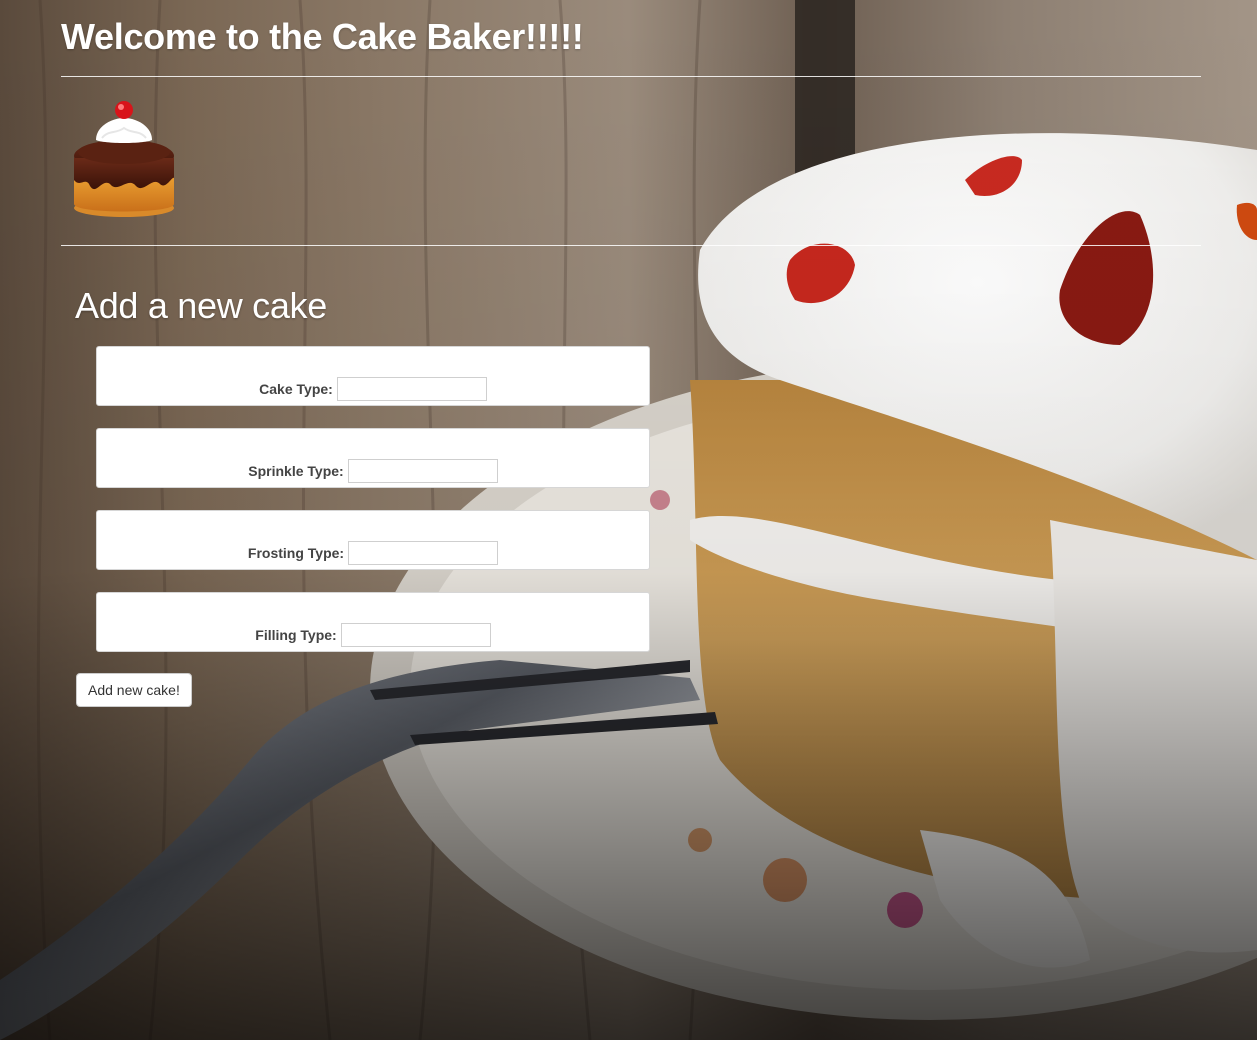  What do you see at coordinates (415, 635) in the screenshot?
I see `filling-type-input` at bounding box center [415, 635].